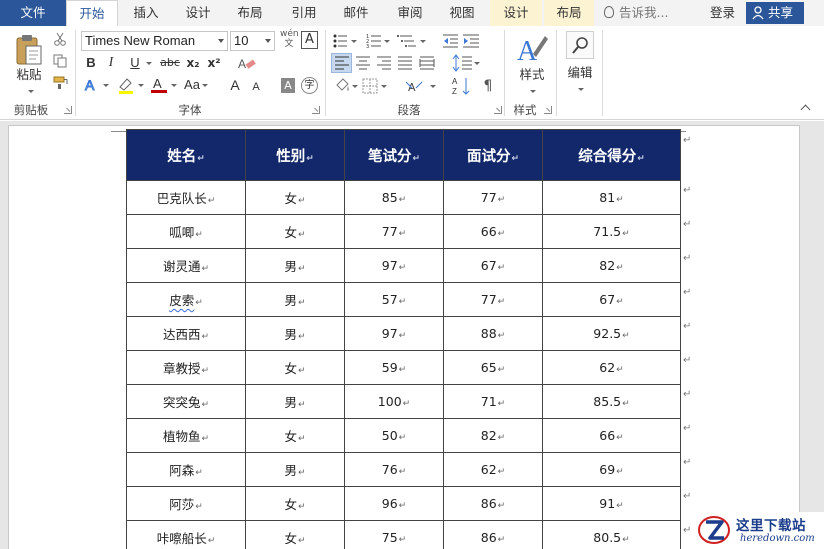 The image size is (824, 549). What do you see at coordinates (462, 86) in the screenshot?
I see `sort-icon: AZ` at bounding box center [462, 86].